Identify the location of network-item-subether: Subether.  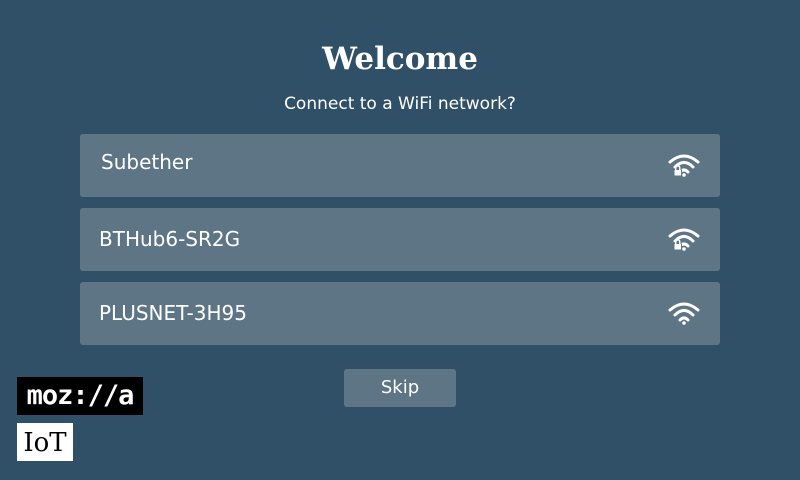
(400, 165).